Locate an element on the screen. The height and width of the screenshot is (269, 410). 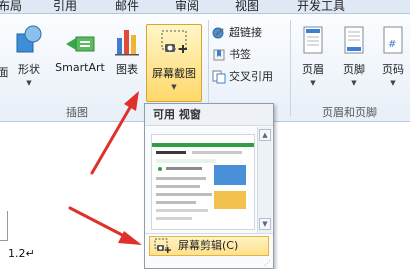
footer-icon is located at coordinates (354, 40).